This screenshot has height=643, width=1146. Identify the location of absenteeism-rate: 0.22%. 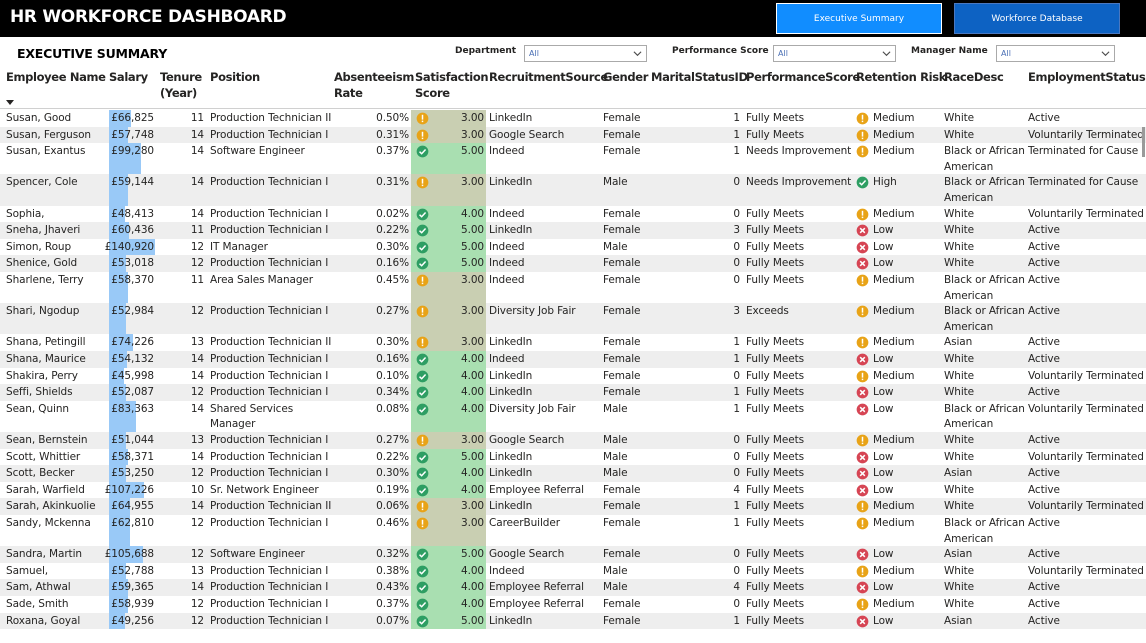
(392, 230).